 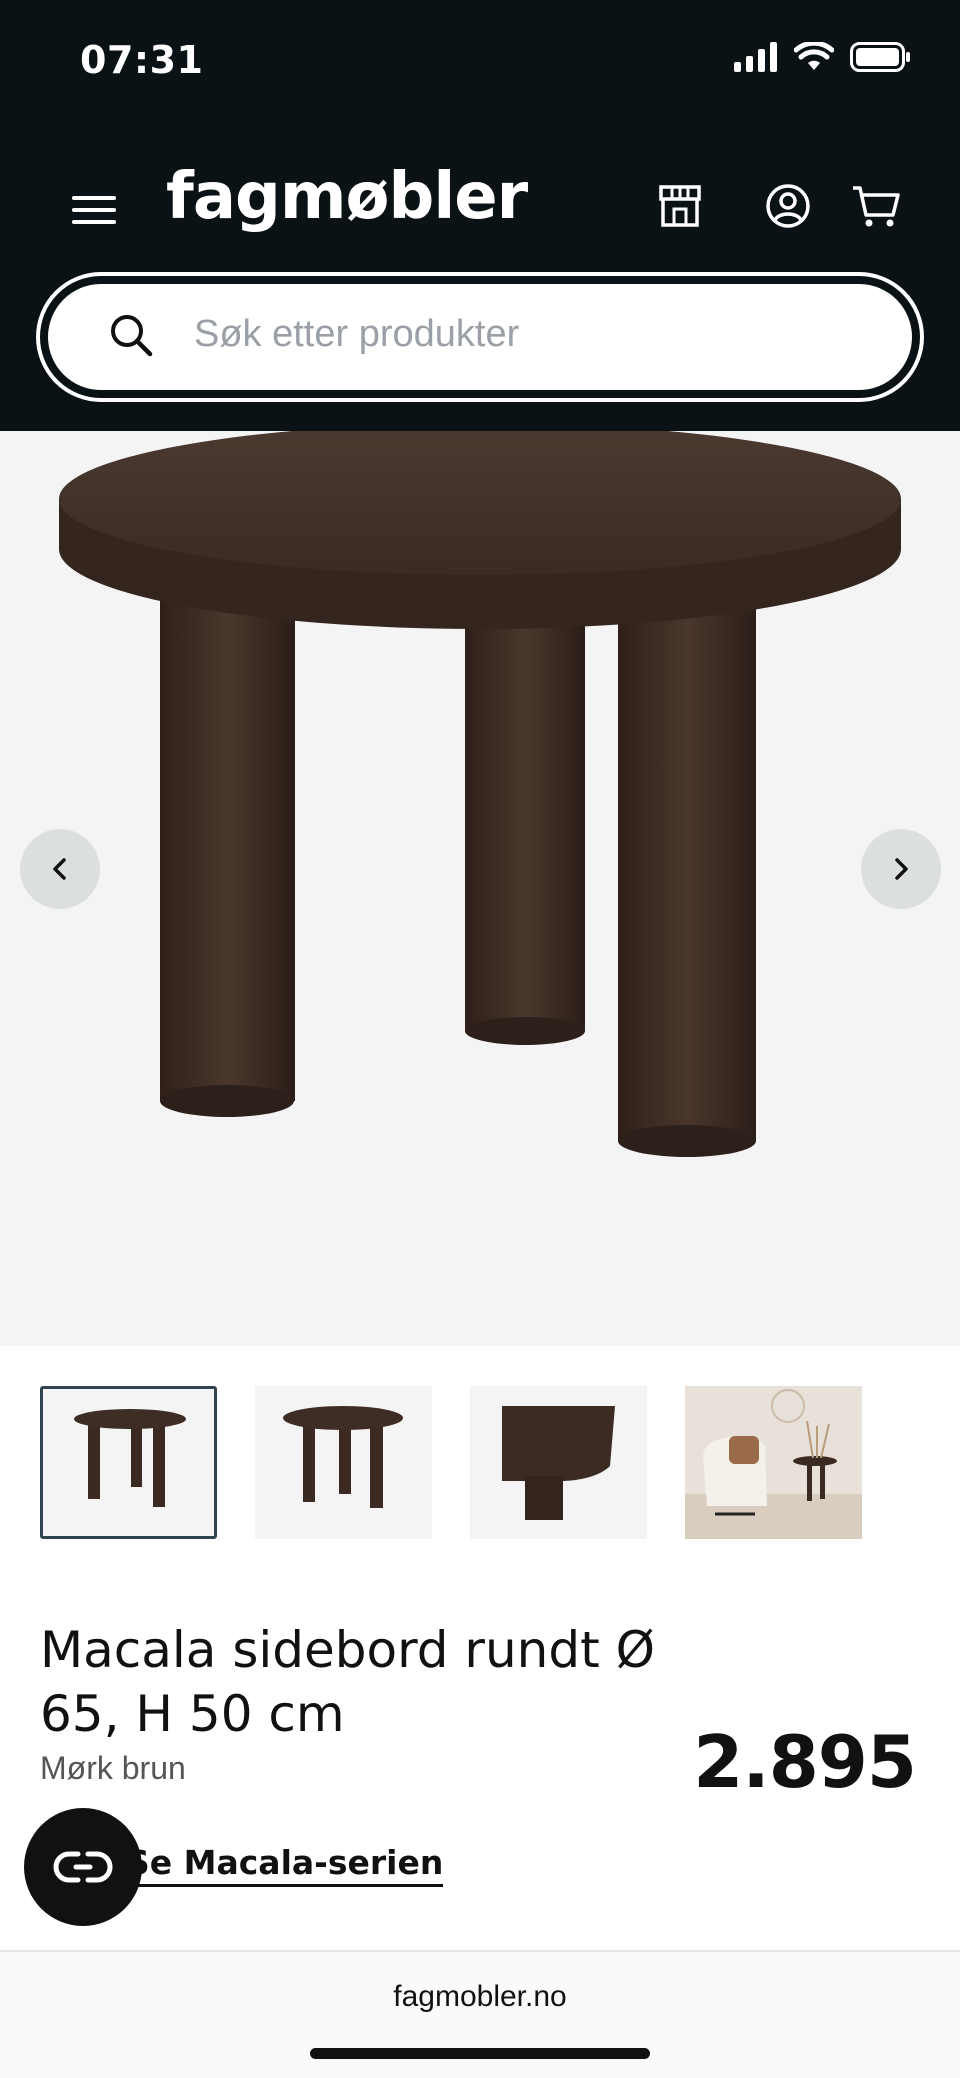 I want to click on next-image-button, so click(x=901, y=869).